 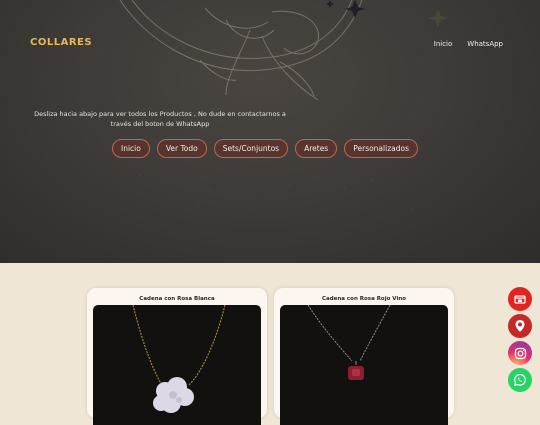 I want to click on instagram-icon, so click(x=520, y=353).